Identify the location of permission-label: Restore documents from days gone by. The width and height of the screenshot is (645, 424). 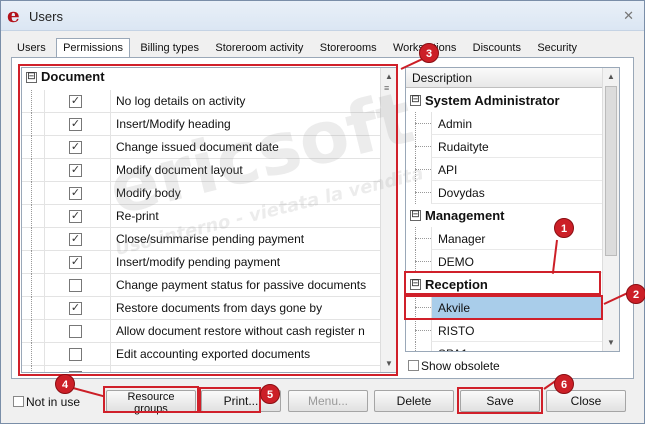
(219, 308).